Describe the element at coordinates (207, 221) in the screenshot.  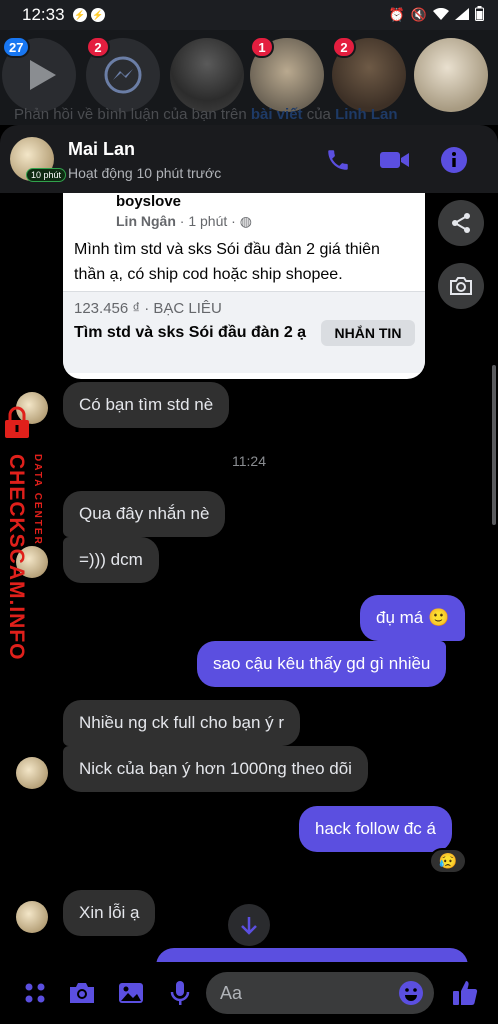
I see `post-time: · 1 phút ·` at that location.